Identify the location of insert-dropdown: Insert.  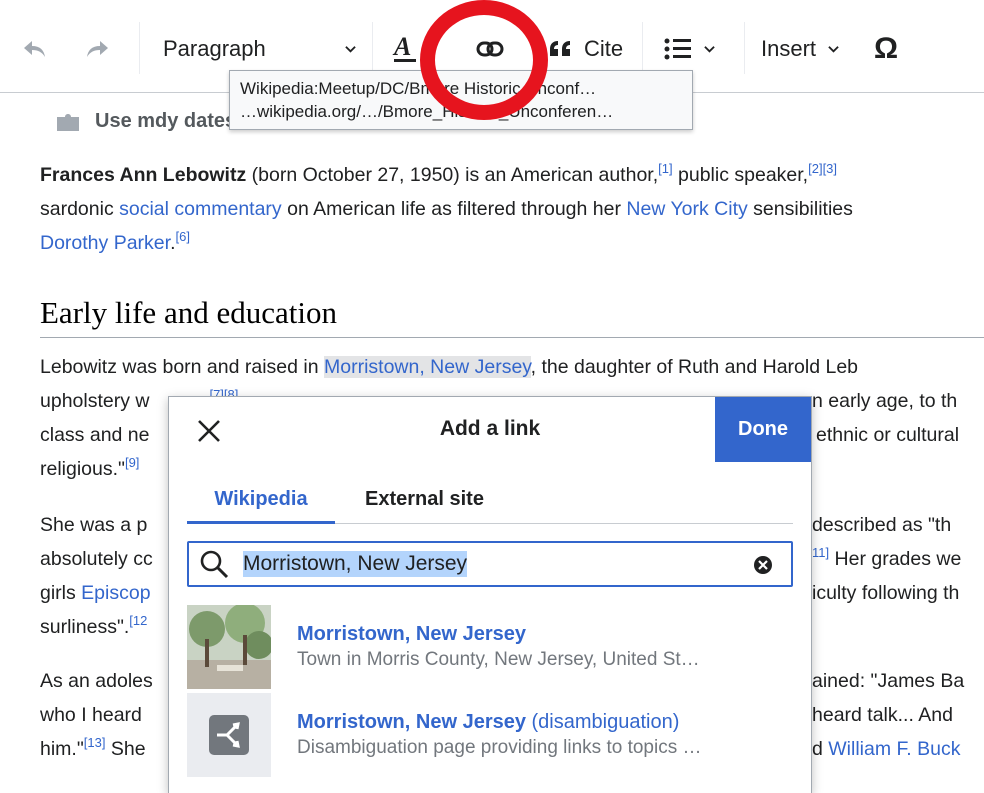
(800, 49).